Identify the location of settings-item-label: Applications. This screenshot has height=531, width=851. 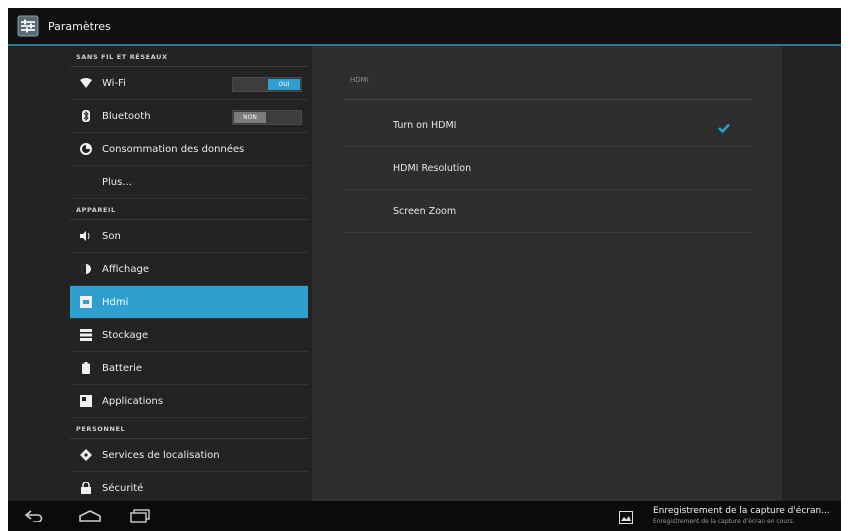
(133, 401).